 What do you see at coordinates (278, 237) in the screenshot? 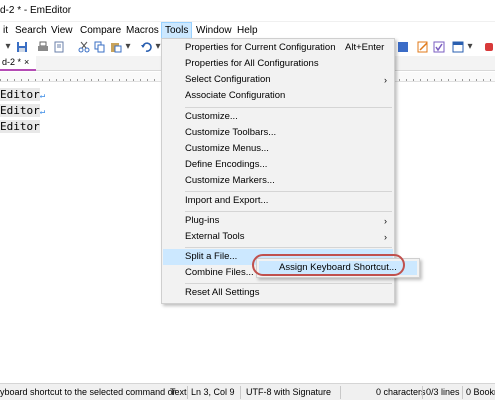
I see `menu-item-external-tools: External Tools ›` at bounding box center [278, 237].